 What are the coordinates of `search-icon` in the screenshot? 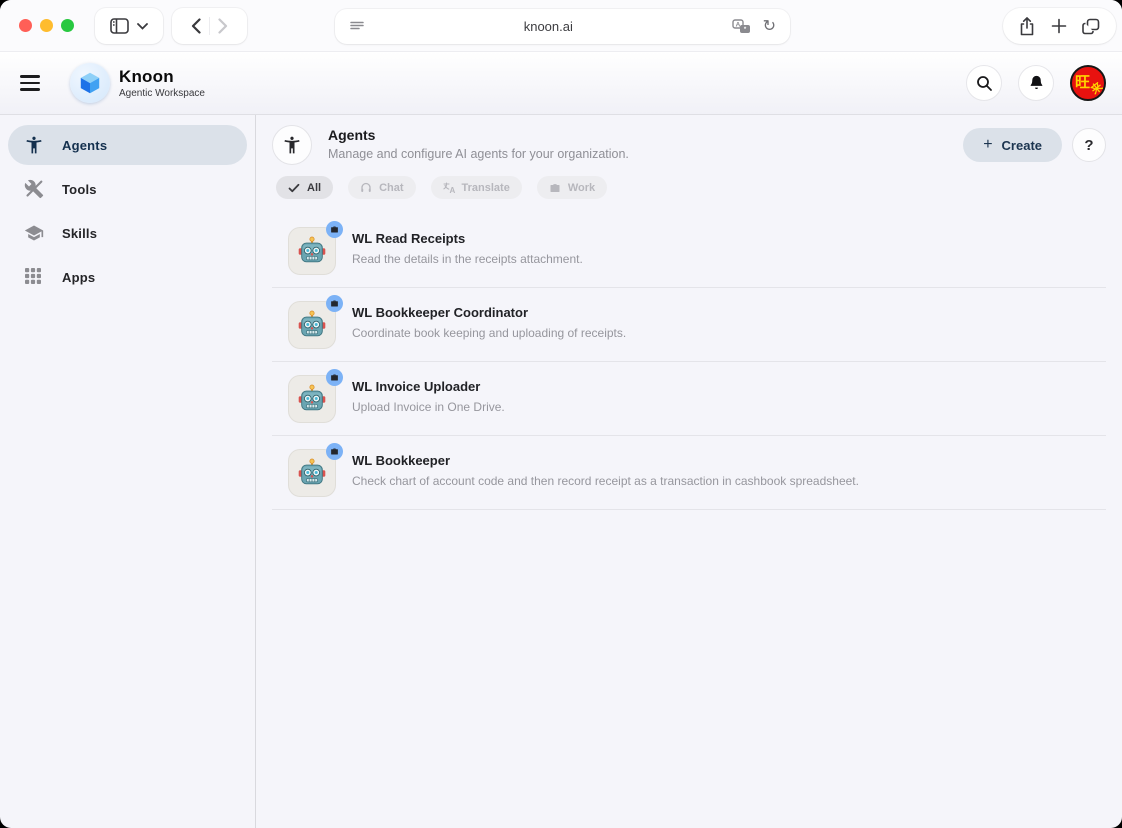 It's located at (984, 83).